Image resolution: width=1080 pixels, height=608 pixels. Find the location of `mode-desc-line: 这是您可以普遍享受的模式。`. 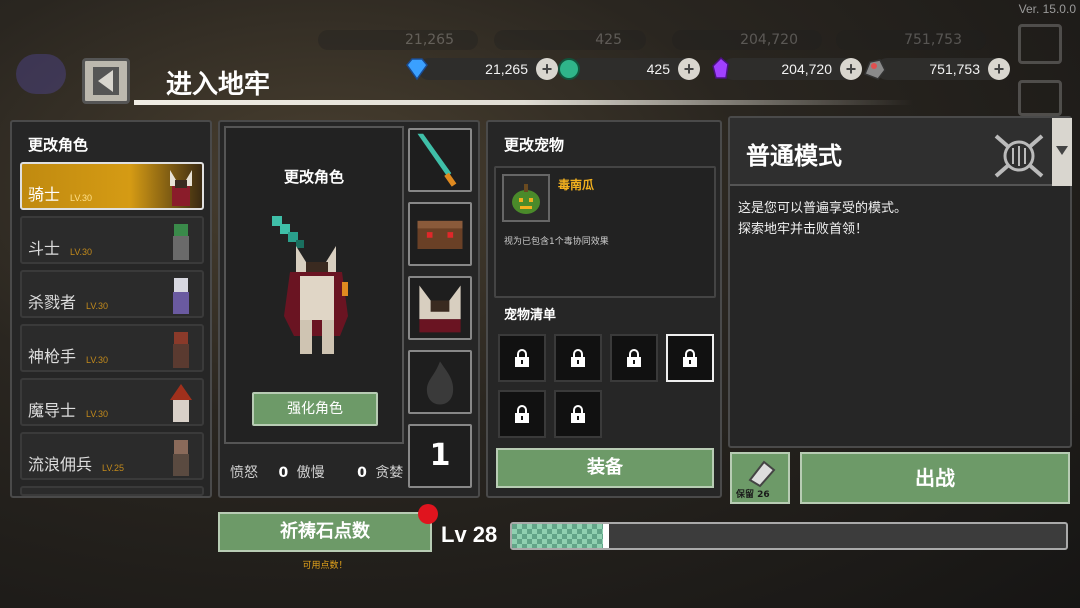

mode-desc-line: 这是您可以普遍享受的模式。 is located at coordinates (823, 208).